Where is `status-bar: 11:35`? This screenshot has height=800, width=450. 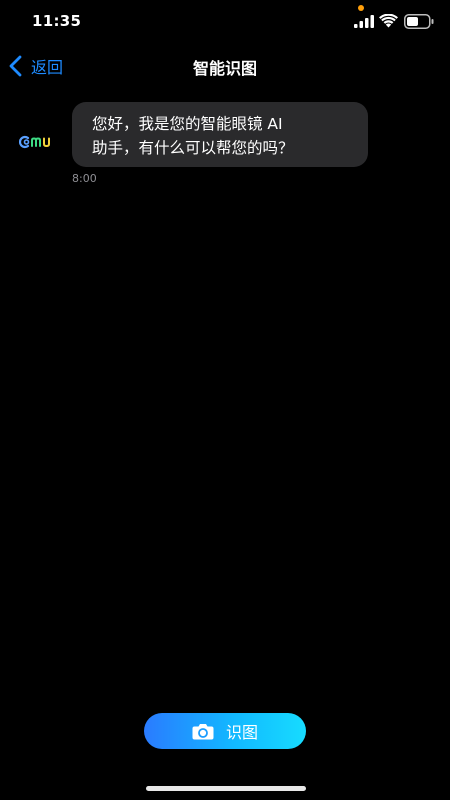 status-bar: 11:35 is located at coordinates (225, 22).